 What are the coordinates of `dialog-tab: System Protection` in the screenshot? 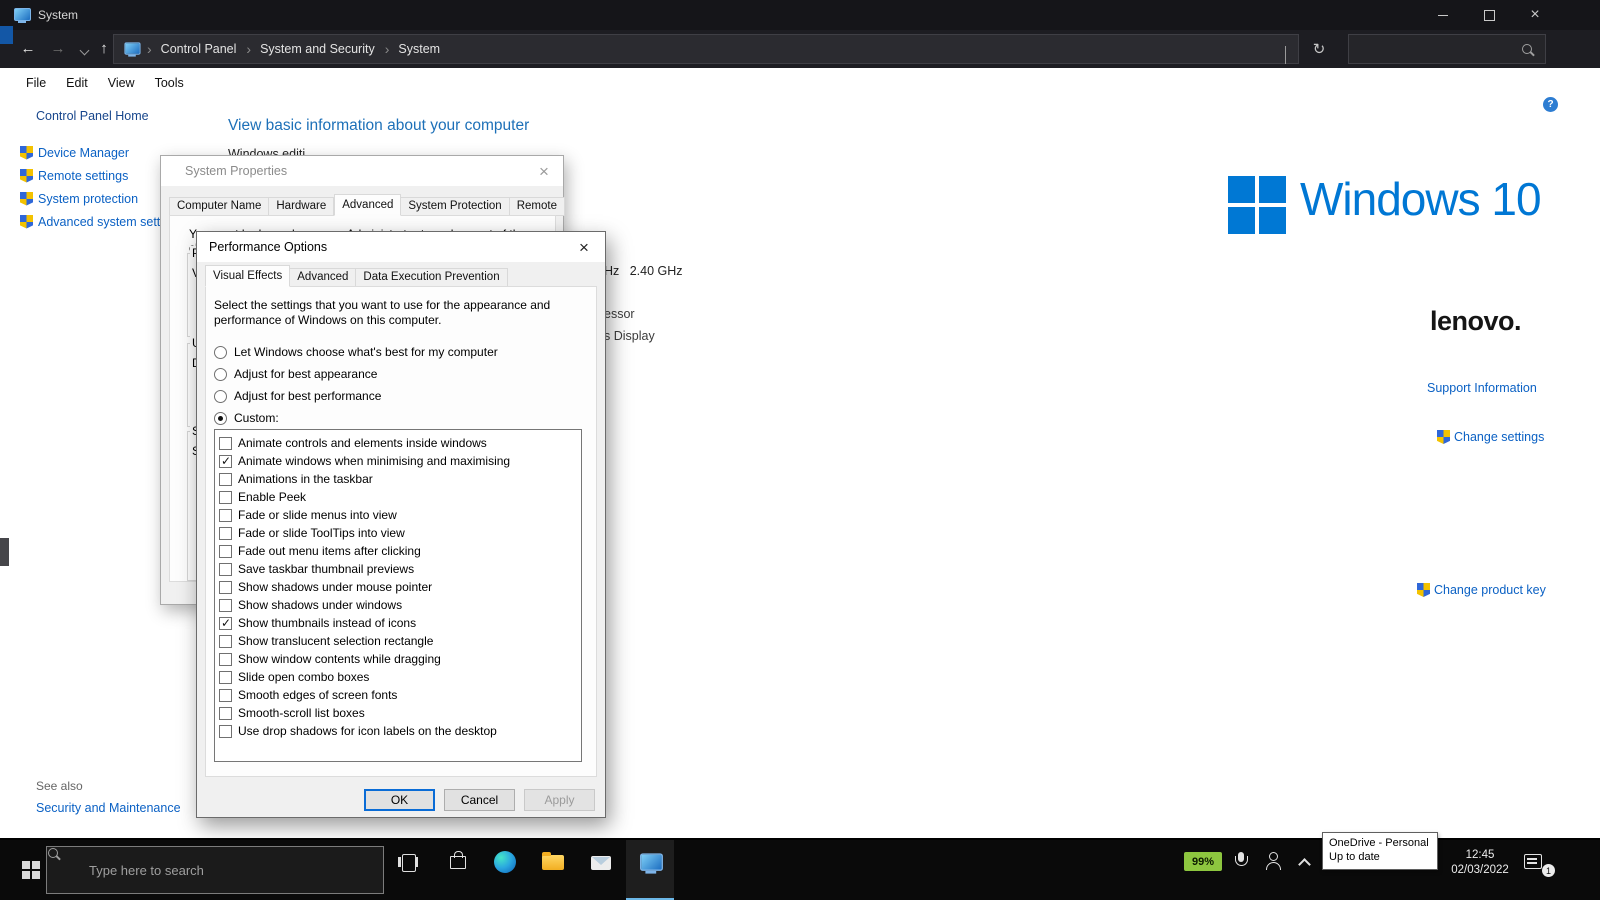 It's located at (455, 206).